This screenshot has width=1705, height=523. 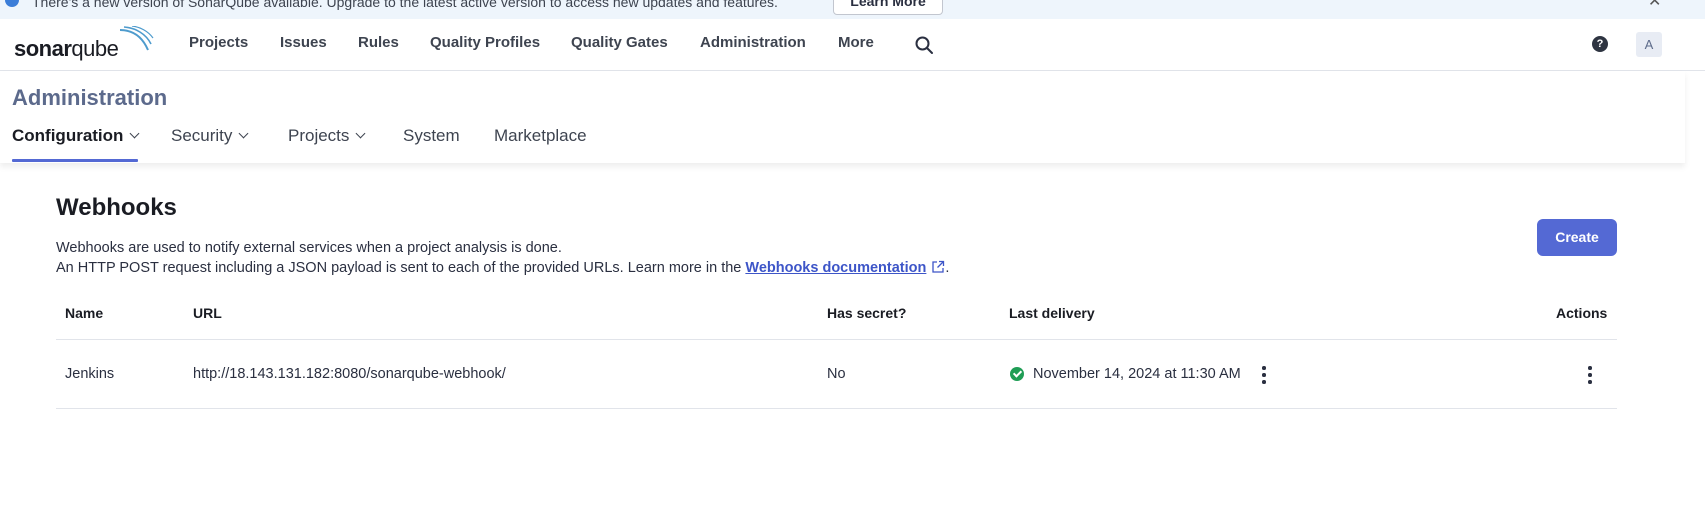 I want to click on active-tab-indicator, so click(x=75, y=160).